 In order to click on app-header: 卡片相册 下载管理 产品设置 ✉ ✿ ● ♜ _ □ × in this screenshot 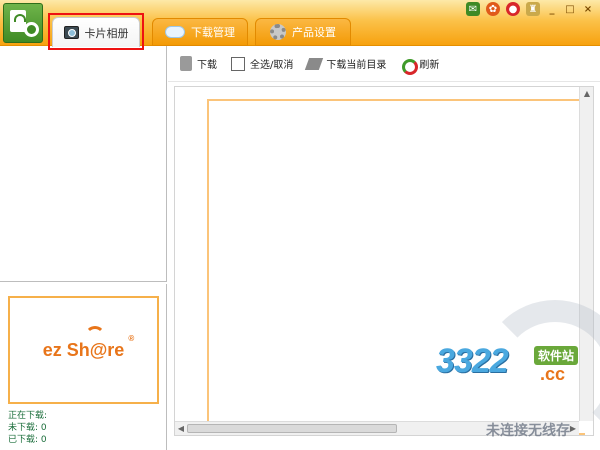, I will do `click(300, 25)`.